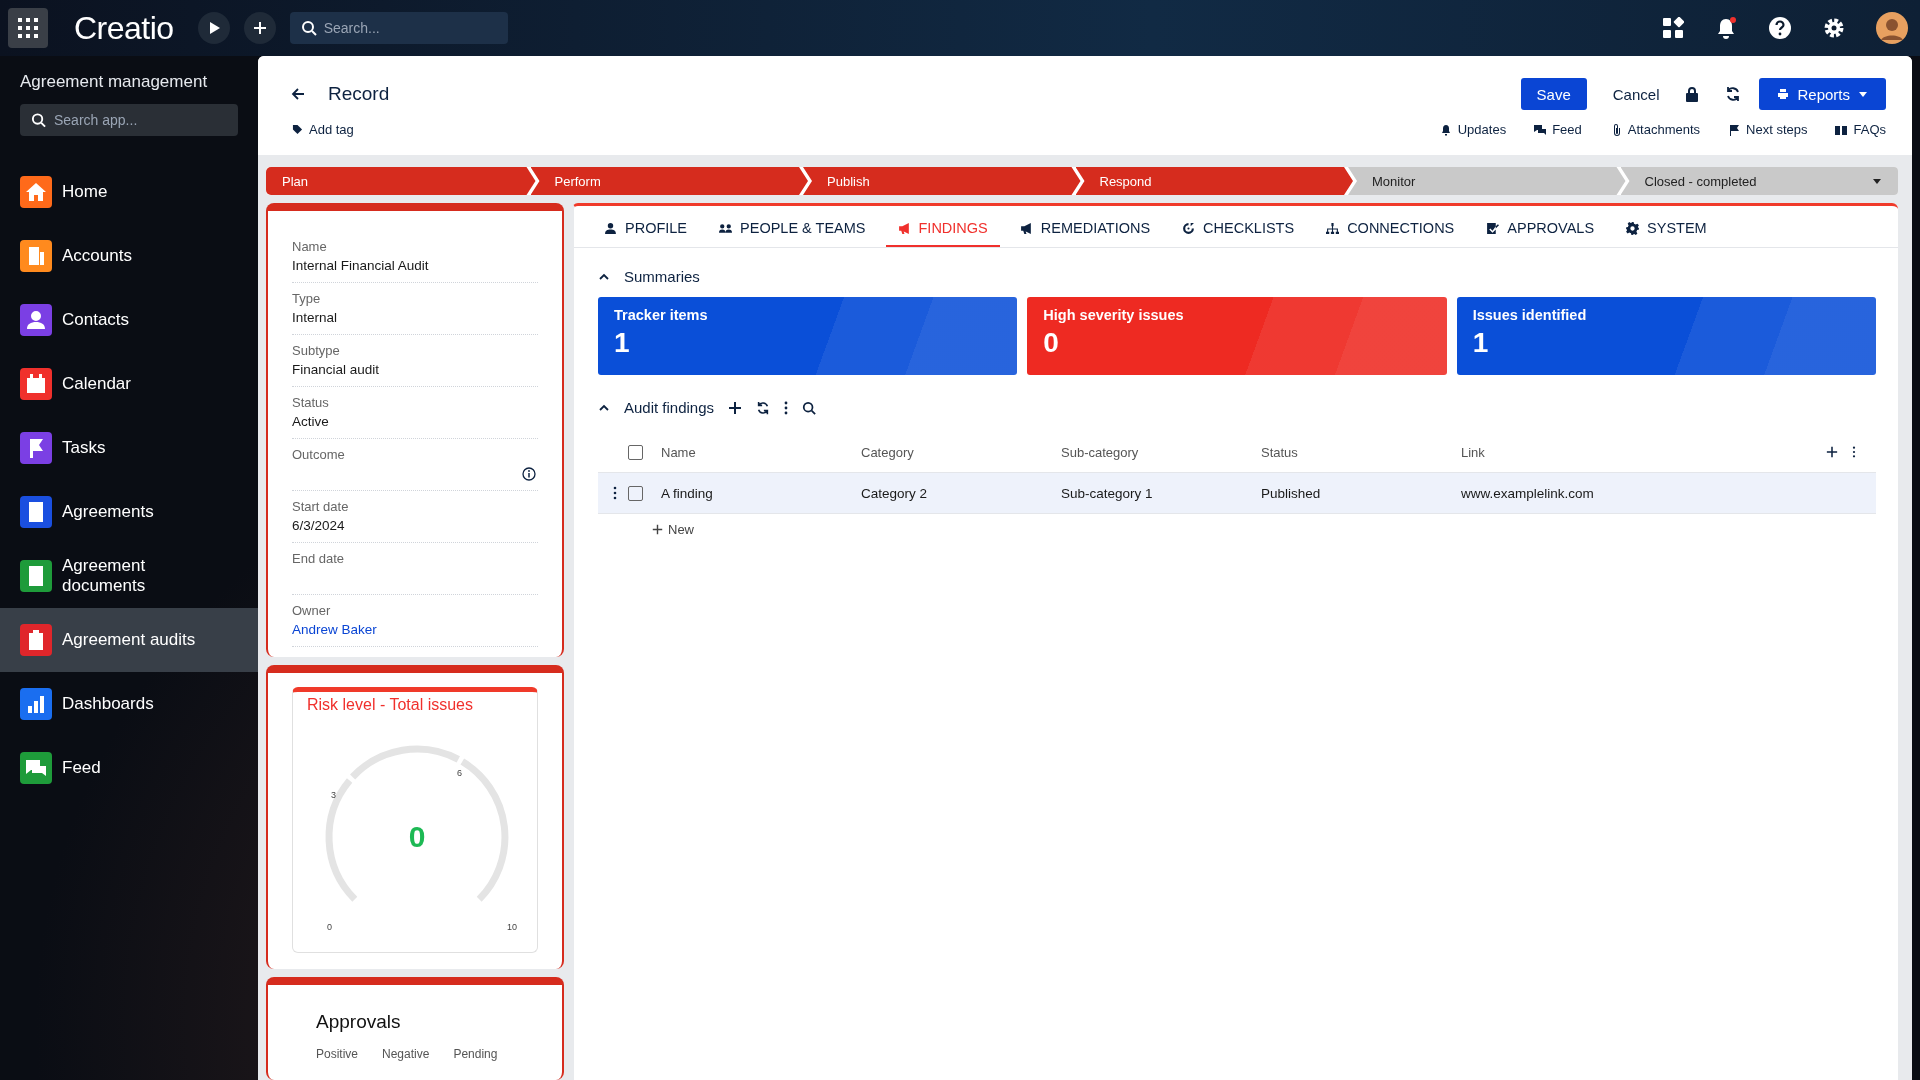 This screenshot has height=1080, width=1920. I want to click on cancel-button: Cancel, so click(1636, 94).